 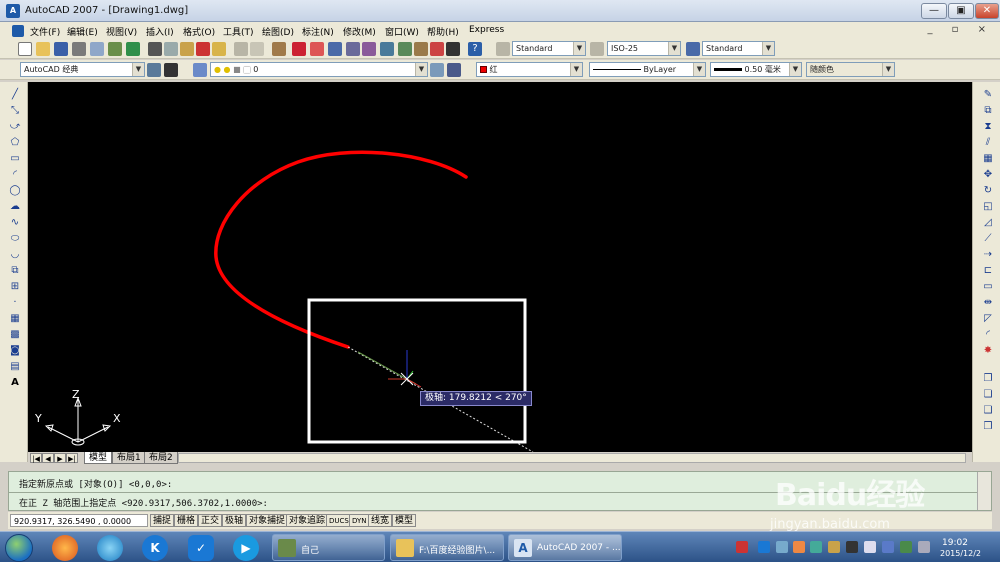 I want to click on chamfer-icon: ◸, so click(x=988, y=318).